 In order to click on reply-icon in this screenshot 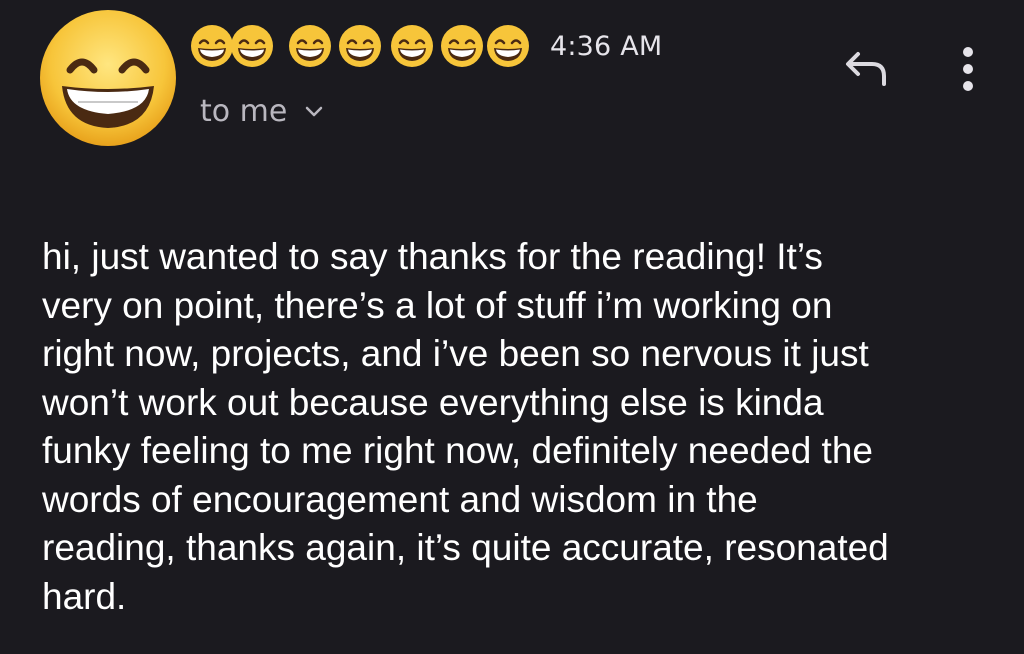, I will do `click(866, 69)`.